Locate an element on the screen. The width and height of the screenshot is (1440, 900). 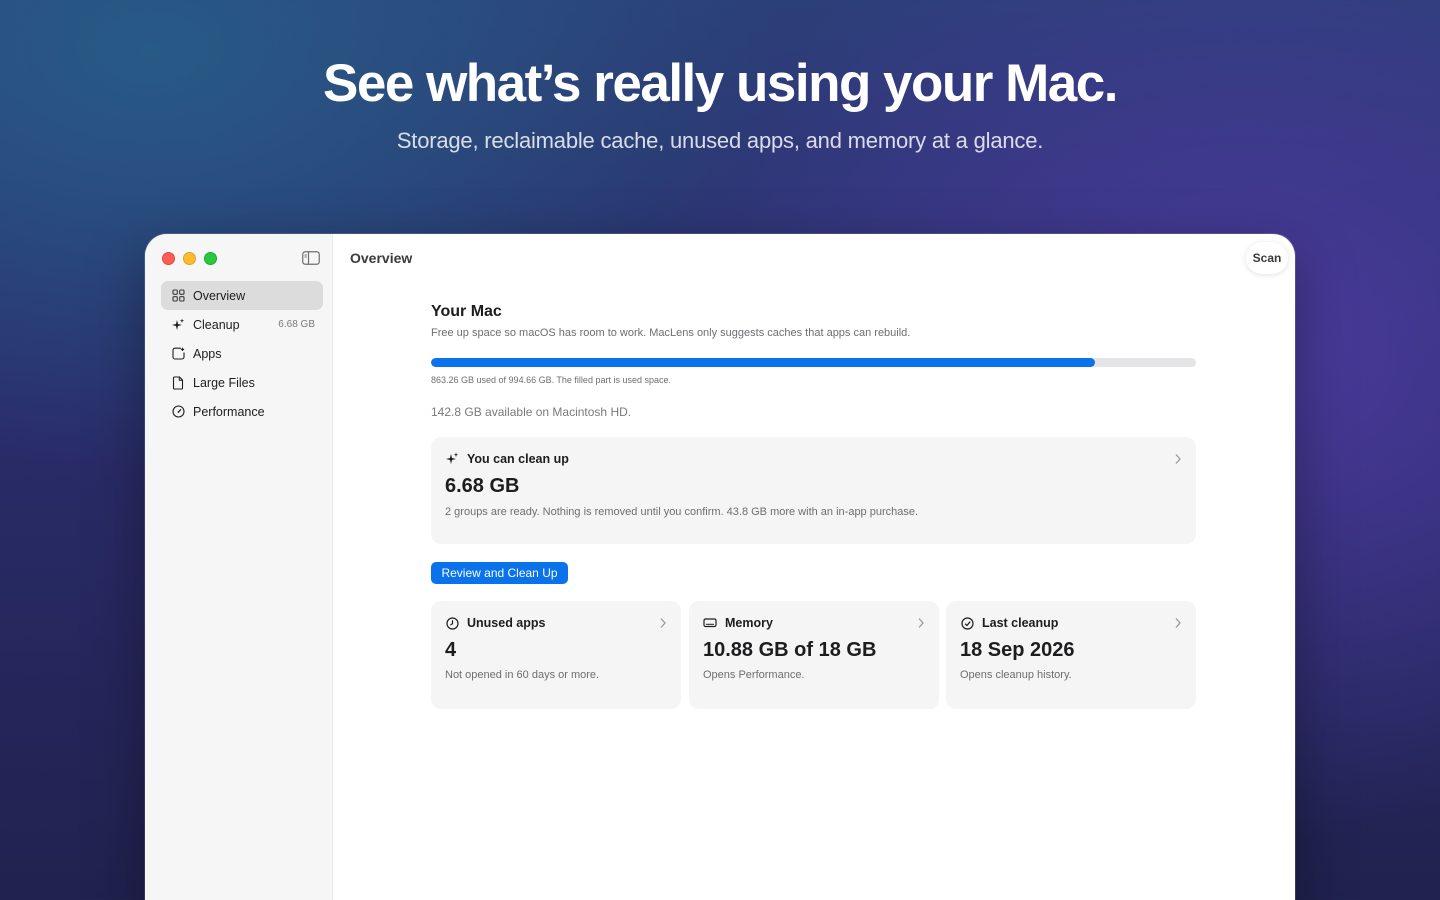
grid-icon is located at coordinates (178, 296).